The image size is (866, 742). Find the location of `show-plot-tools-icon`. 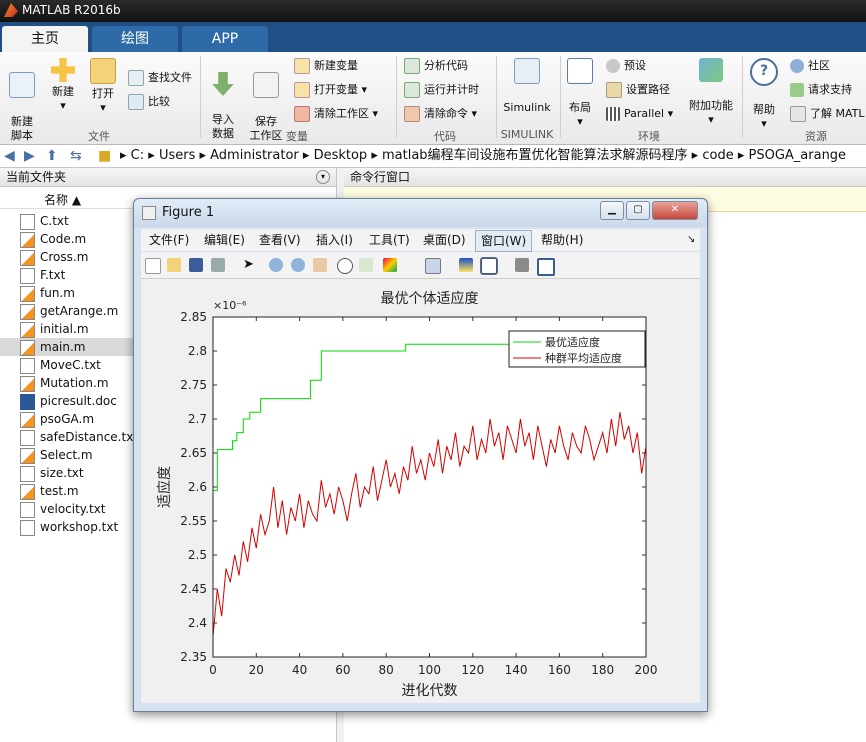

show-plot-tools-icon is located at coordinates (546, 267).